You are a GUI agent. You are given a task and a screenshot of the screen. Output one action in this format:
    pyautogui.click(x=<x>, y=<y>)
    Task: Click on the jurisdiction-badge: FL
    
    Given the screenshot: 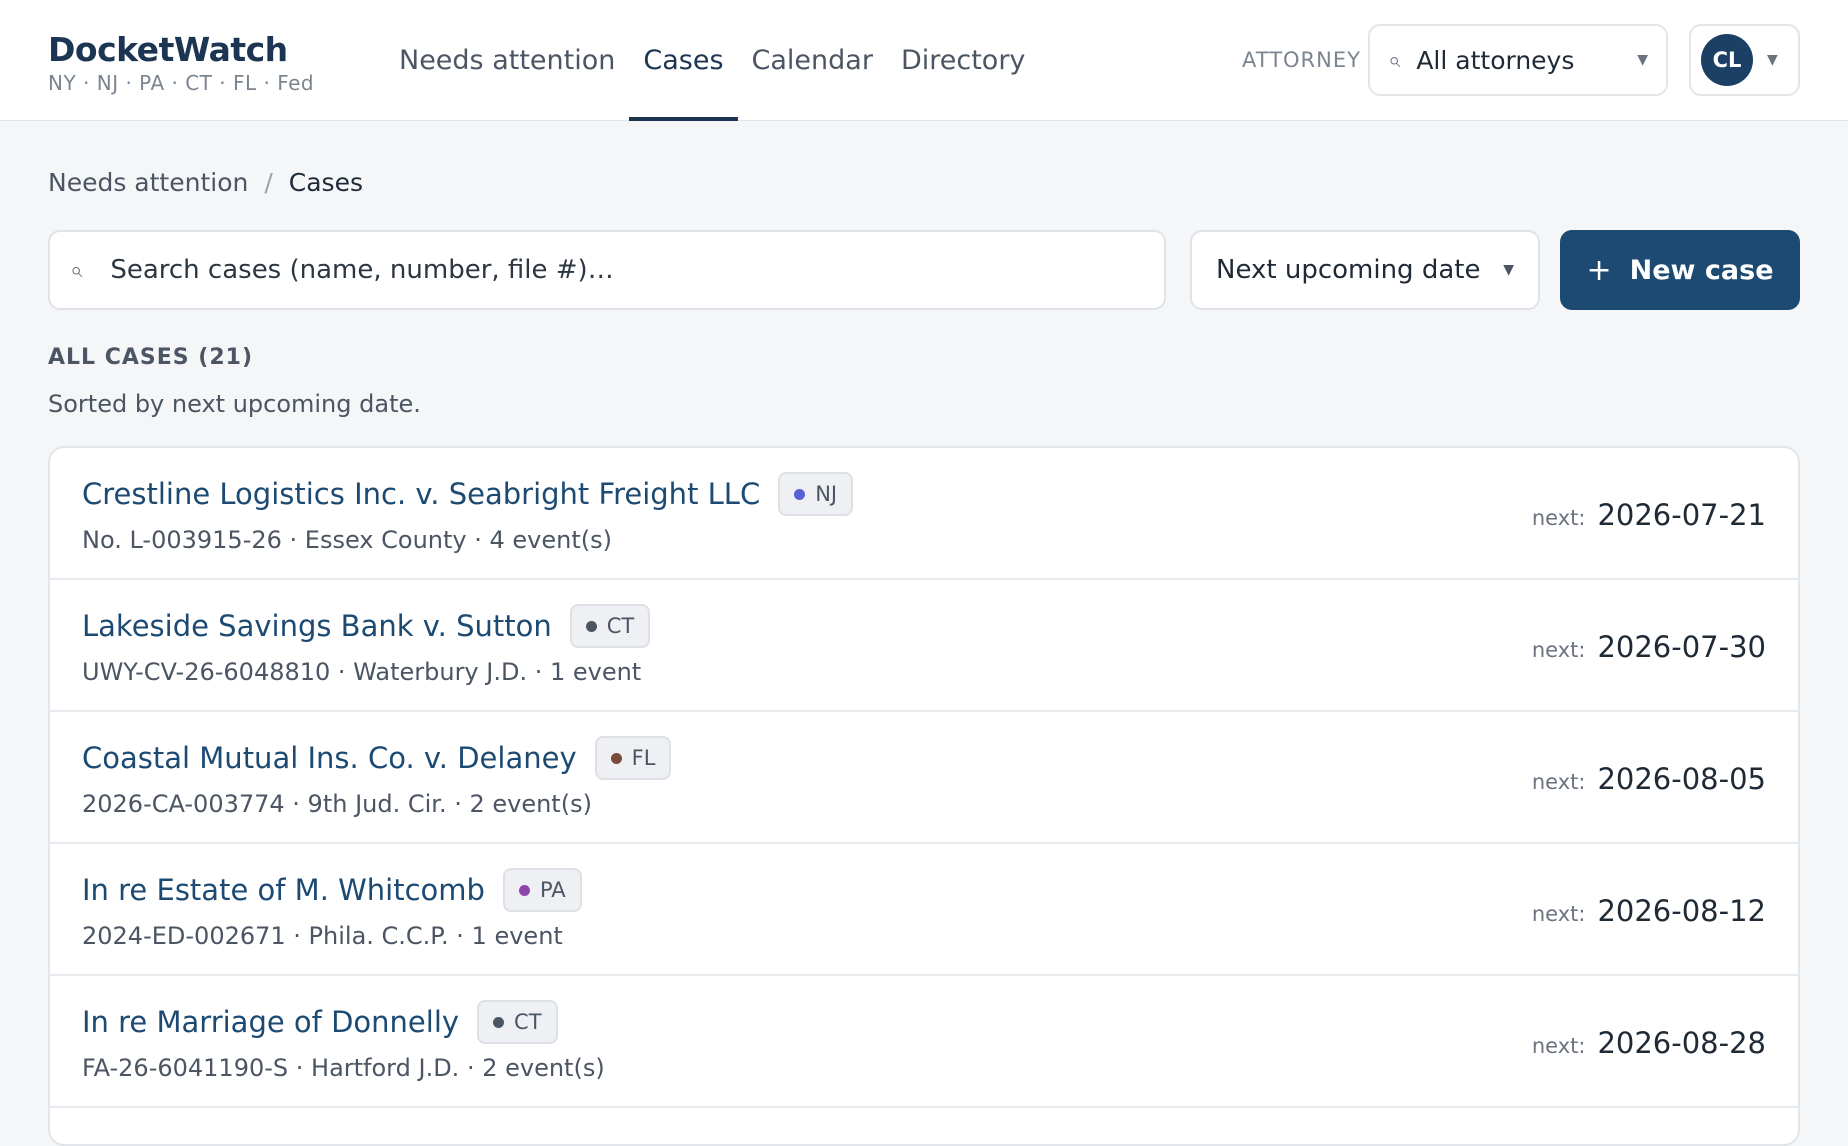 What is the action you would take?
    pyautogui.click(x=633, y=758)
    